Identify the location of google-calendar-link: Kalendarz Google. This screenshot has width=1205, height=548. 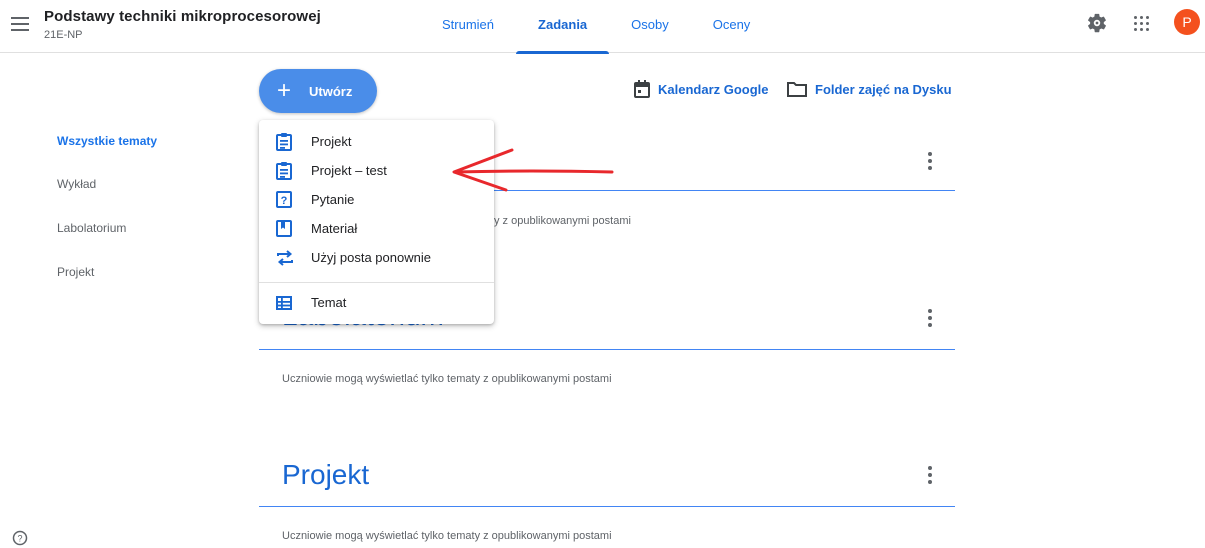
(701, 89).